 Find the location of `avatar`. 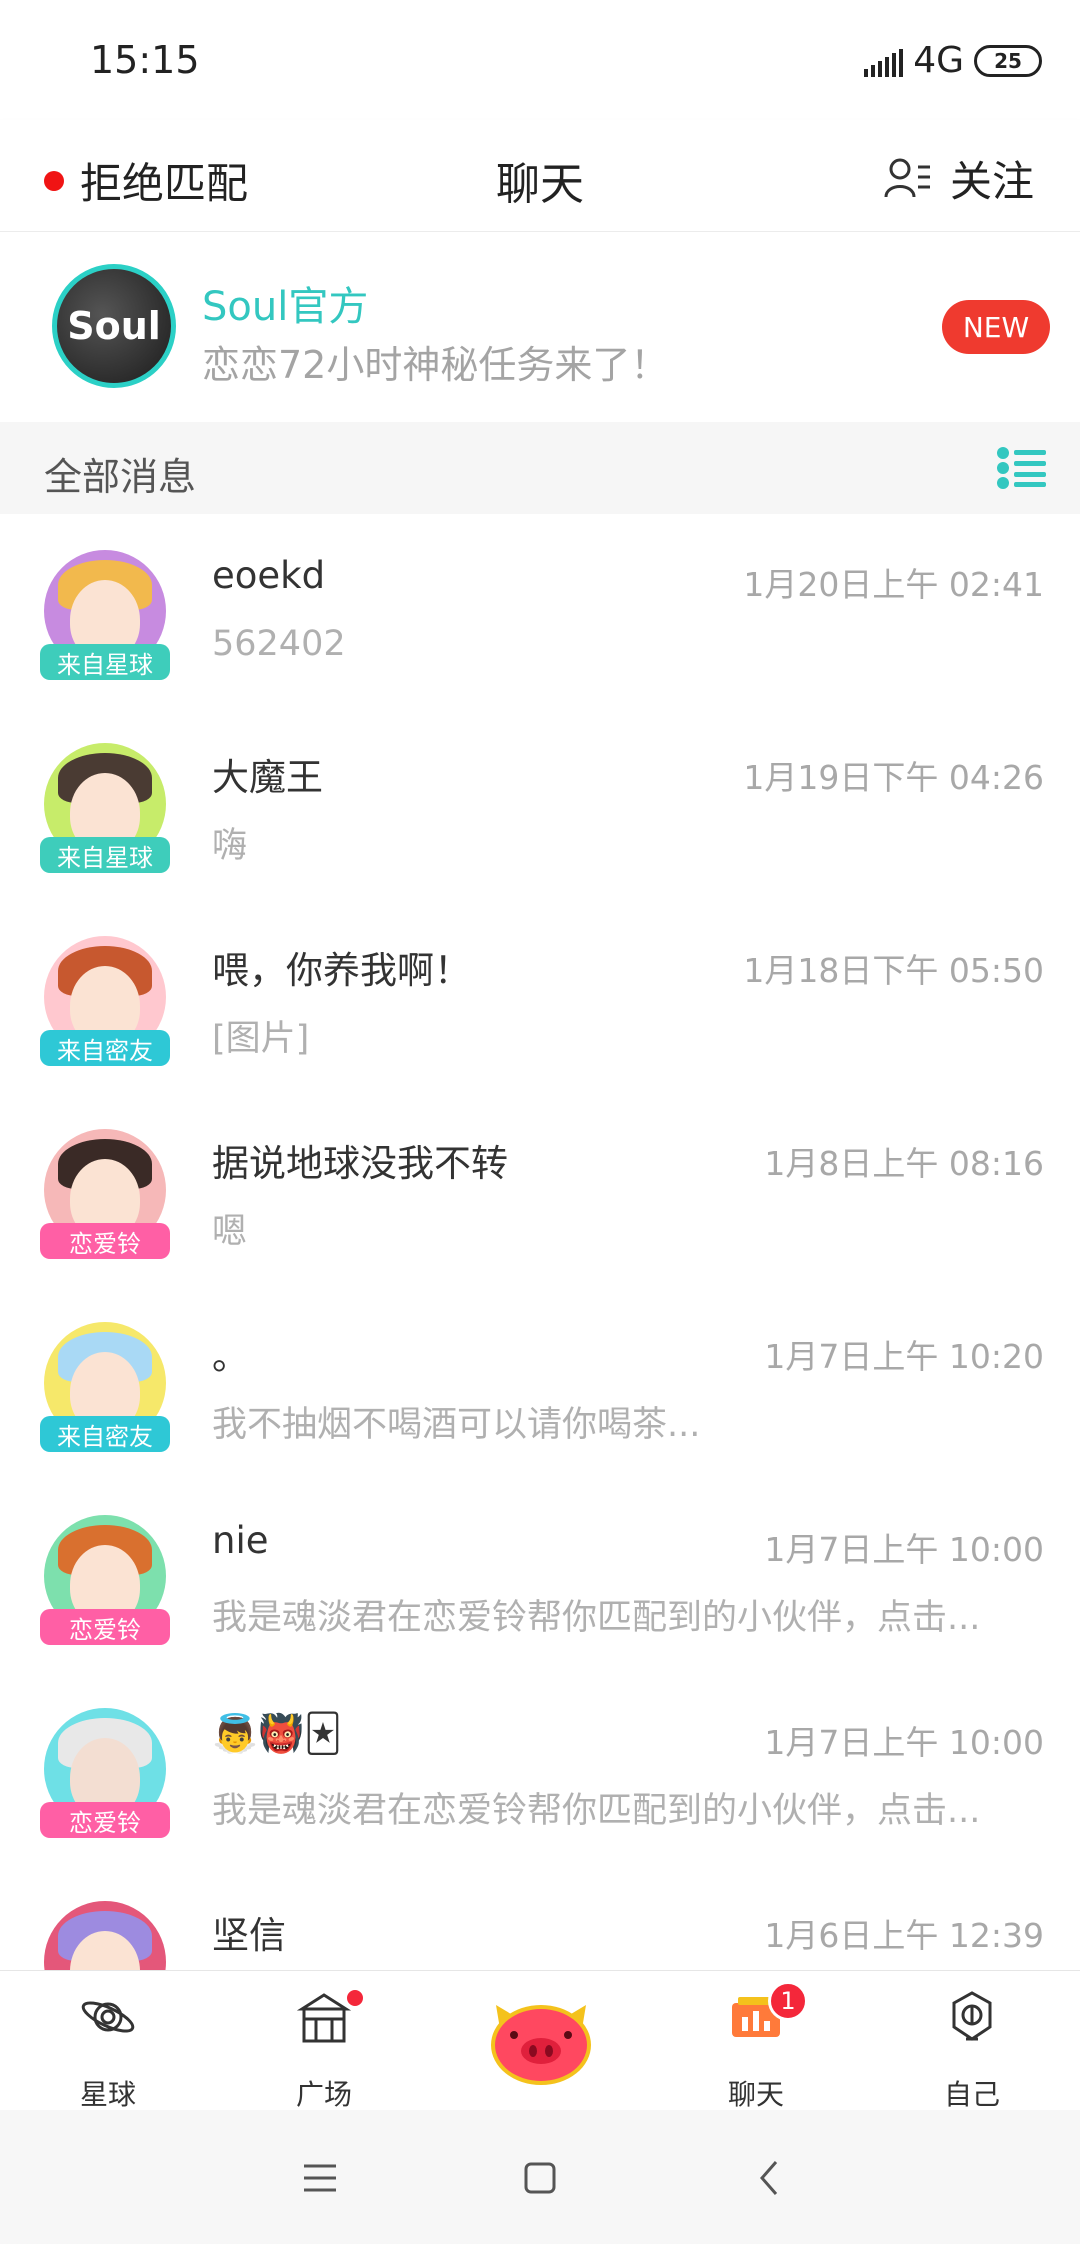

avatar is located at coordinates (105, 1935).